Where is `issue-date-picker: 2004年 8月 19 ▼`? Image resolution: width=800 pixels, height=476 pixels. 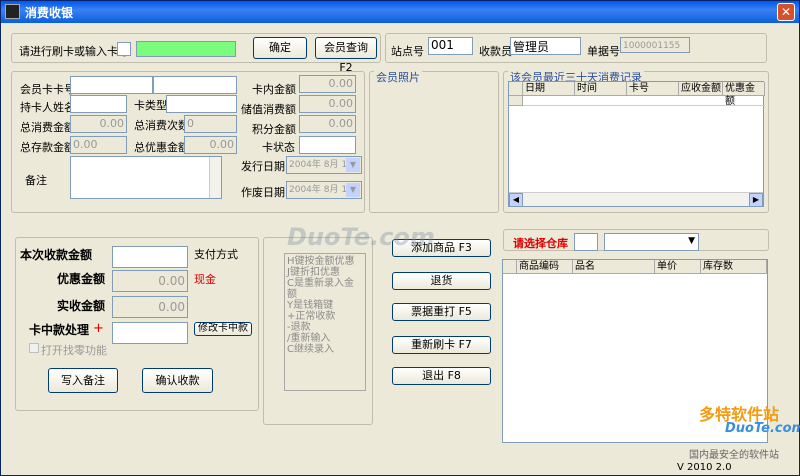 issue-date-picker: 2004年 8月 19 ▼ is located at coordinates (324, 165).